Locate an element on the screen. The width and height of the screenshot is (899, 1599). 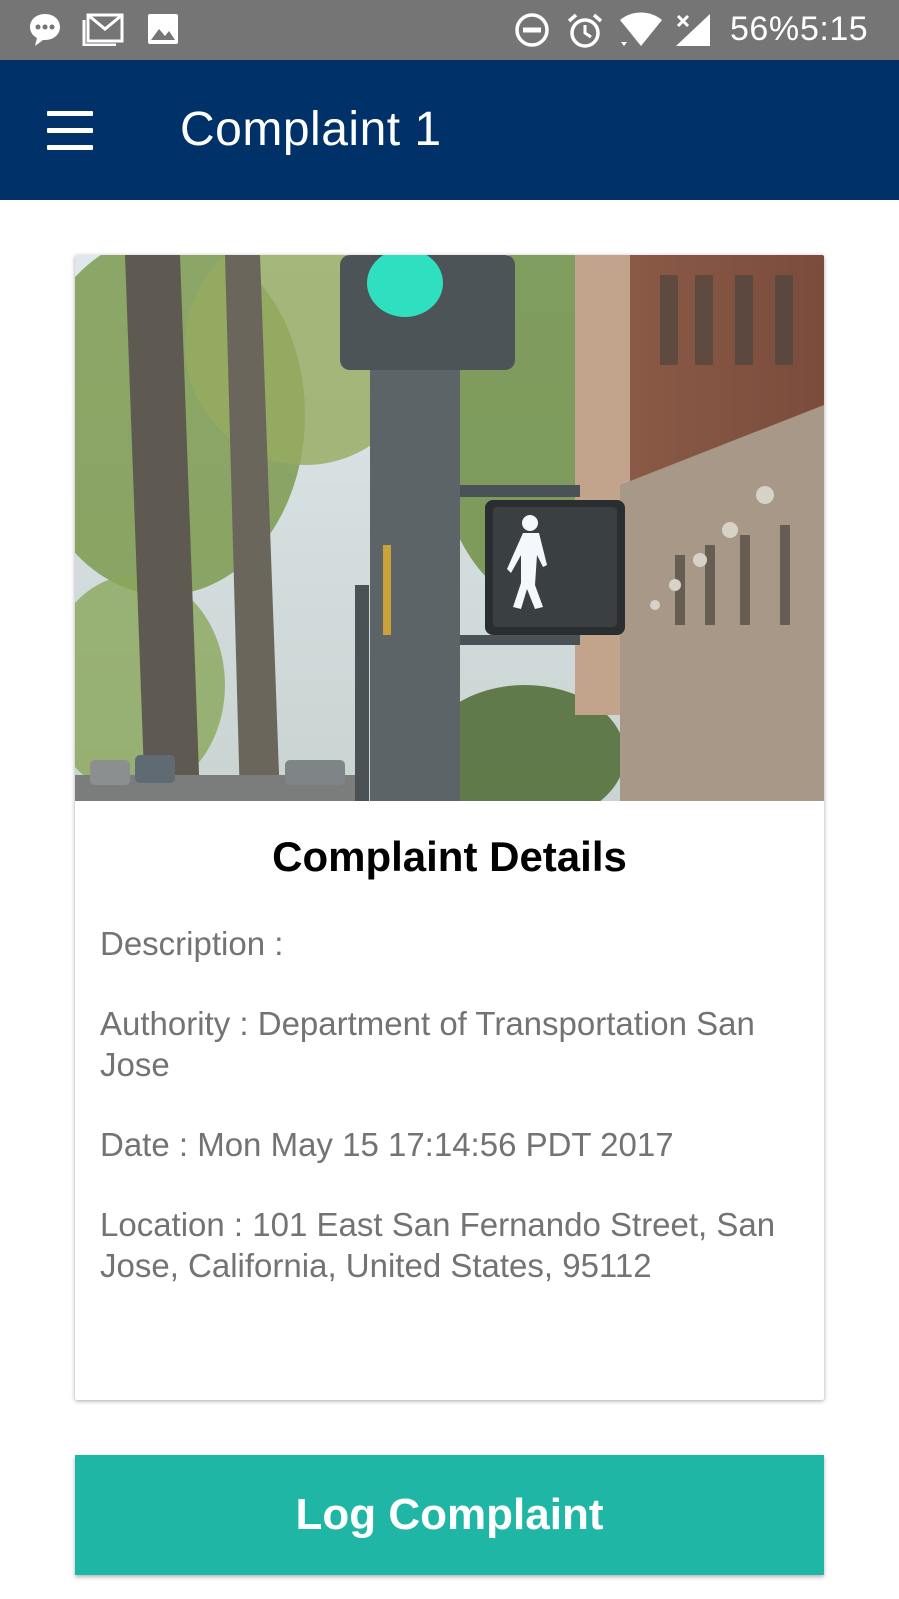
page-title: Complaint 1 is located at coordinates (311, 129).